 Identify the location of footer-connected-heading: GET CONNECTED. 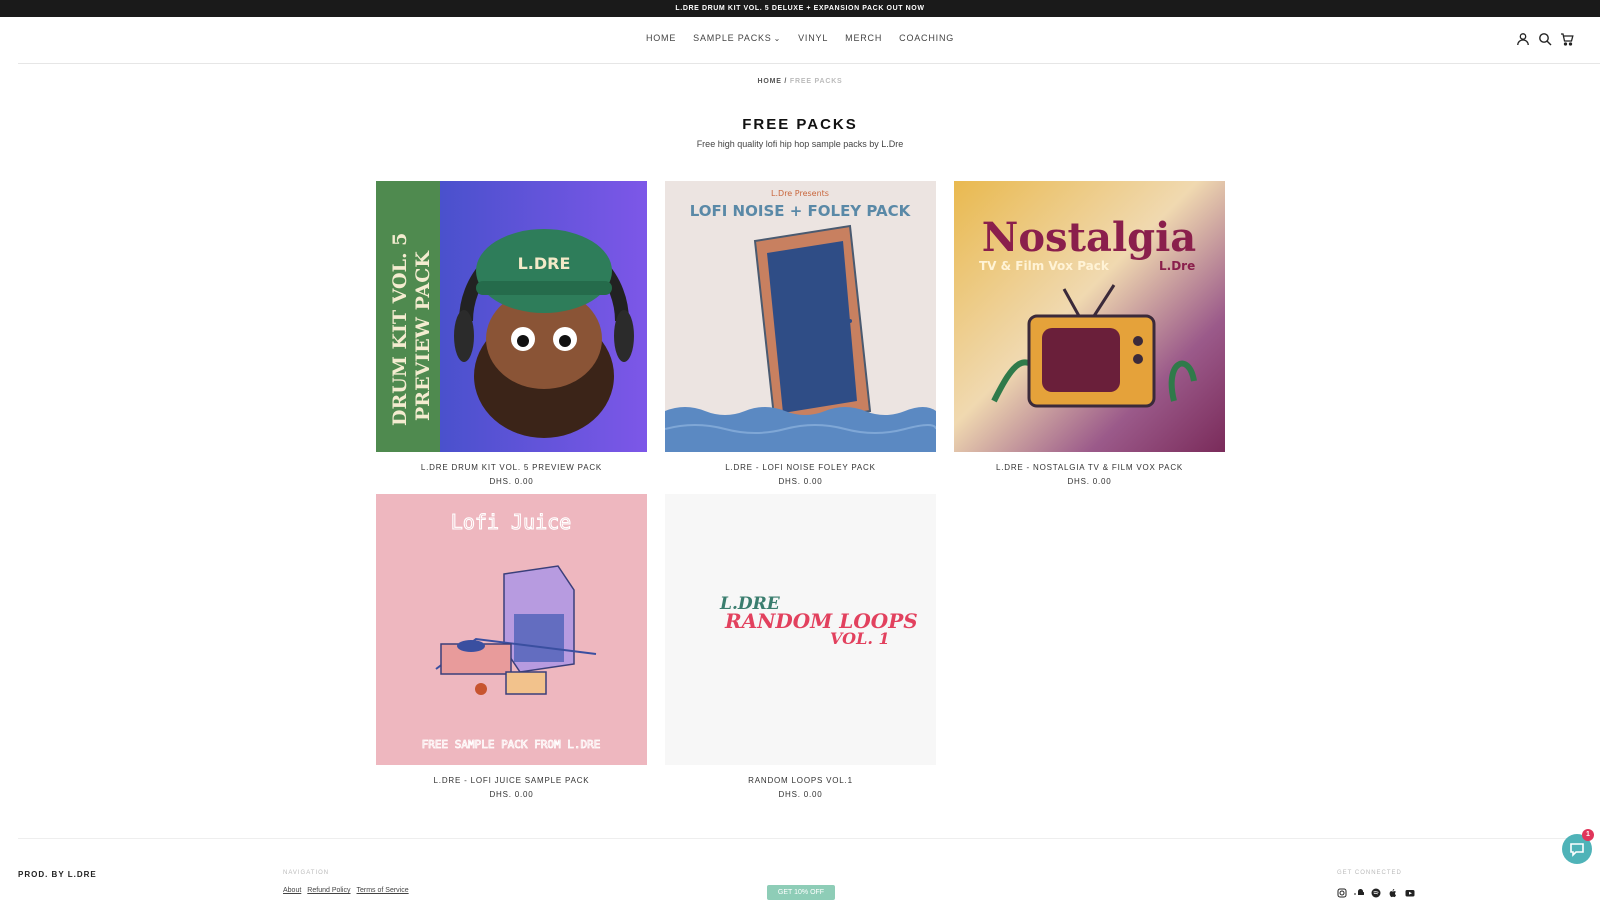
(1369, 873).